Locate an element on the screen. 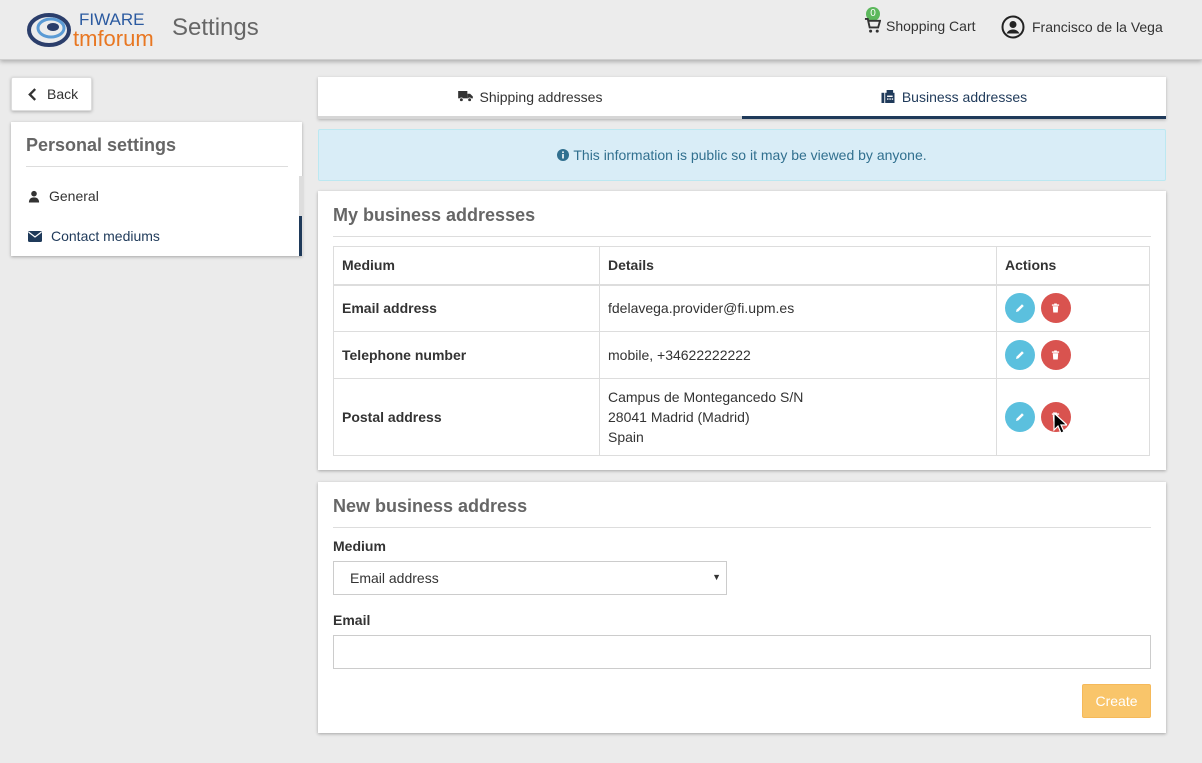 The image size is (1202, 763). chevron-left-icon is located at coordinates (32, 94).